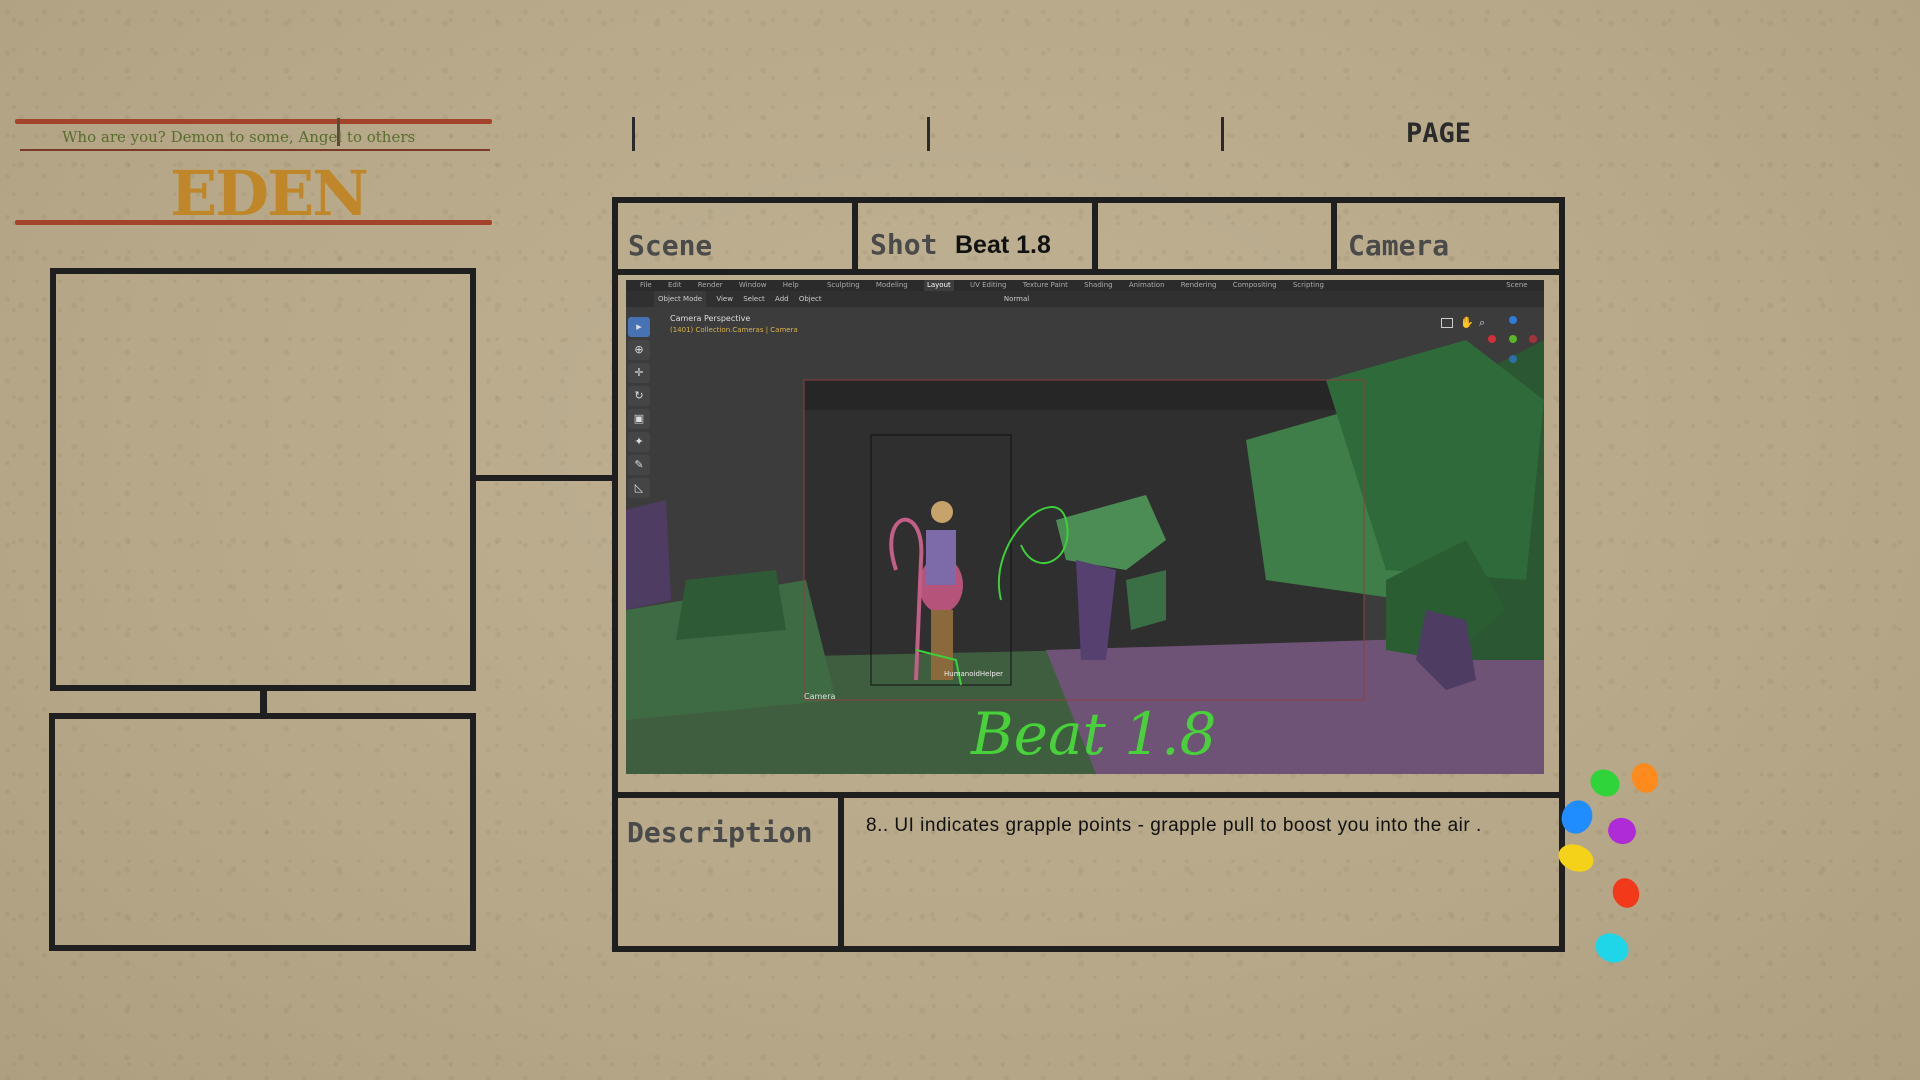  I want to click on workspace-tab-compositing: Compositing, so click(1255, 285).